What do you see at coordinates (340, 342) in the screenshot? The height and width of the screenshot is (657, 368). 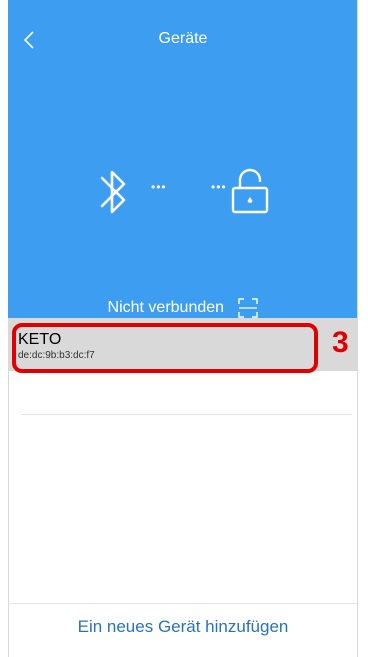 I see `step-number-badge: 3` at bounding box center [340, 342].